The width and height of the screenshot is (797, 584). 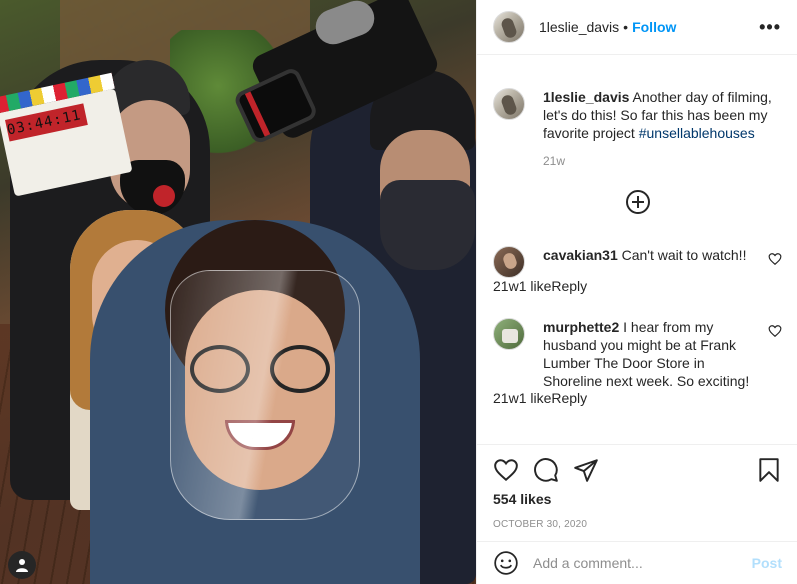 I want to click on comment-username: cavakian31, so click(x=580, y=255).